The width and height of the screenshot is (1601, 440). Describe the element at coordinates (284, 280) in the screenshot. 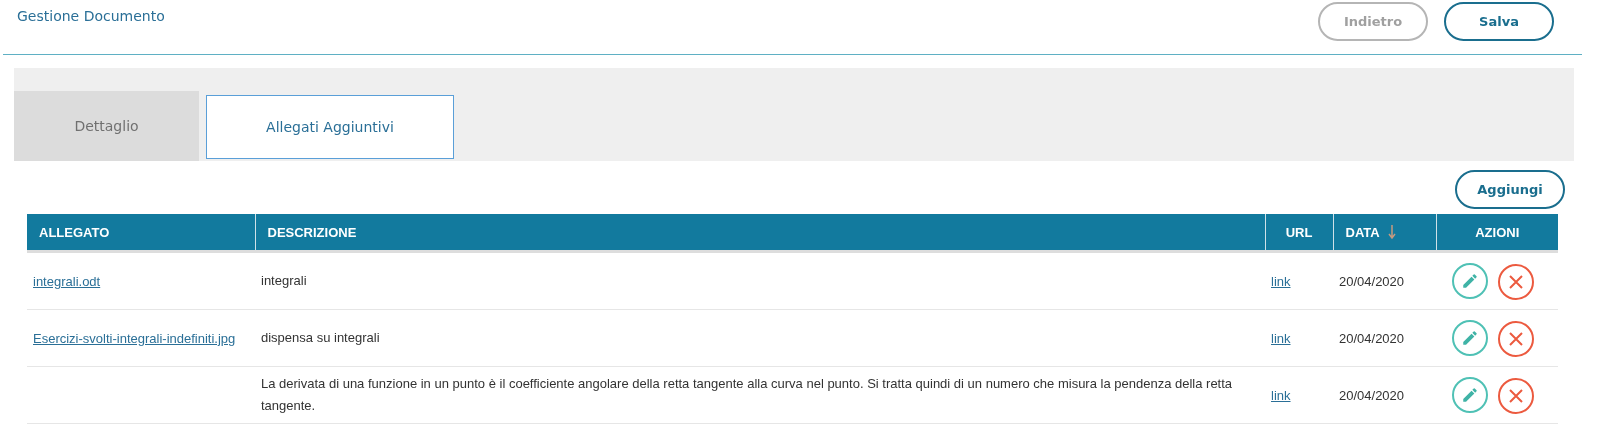

I see `description-text: integrali` at that location.